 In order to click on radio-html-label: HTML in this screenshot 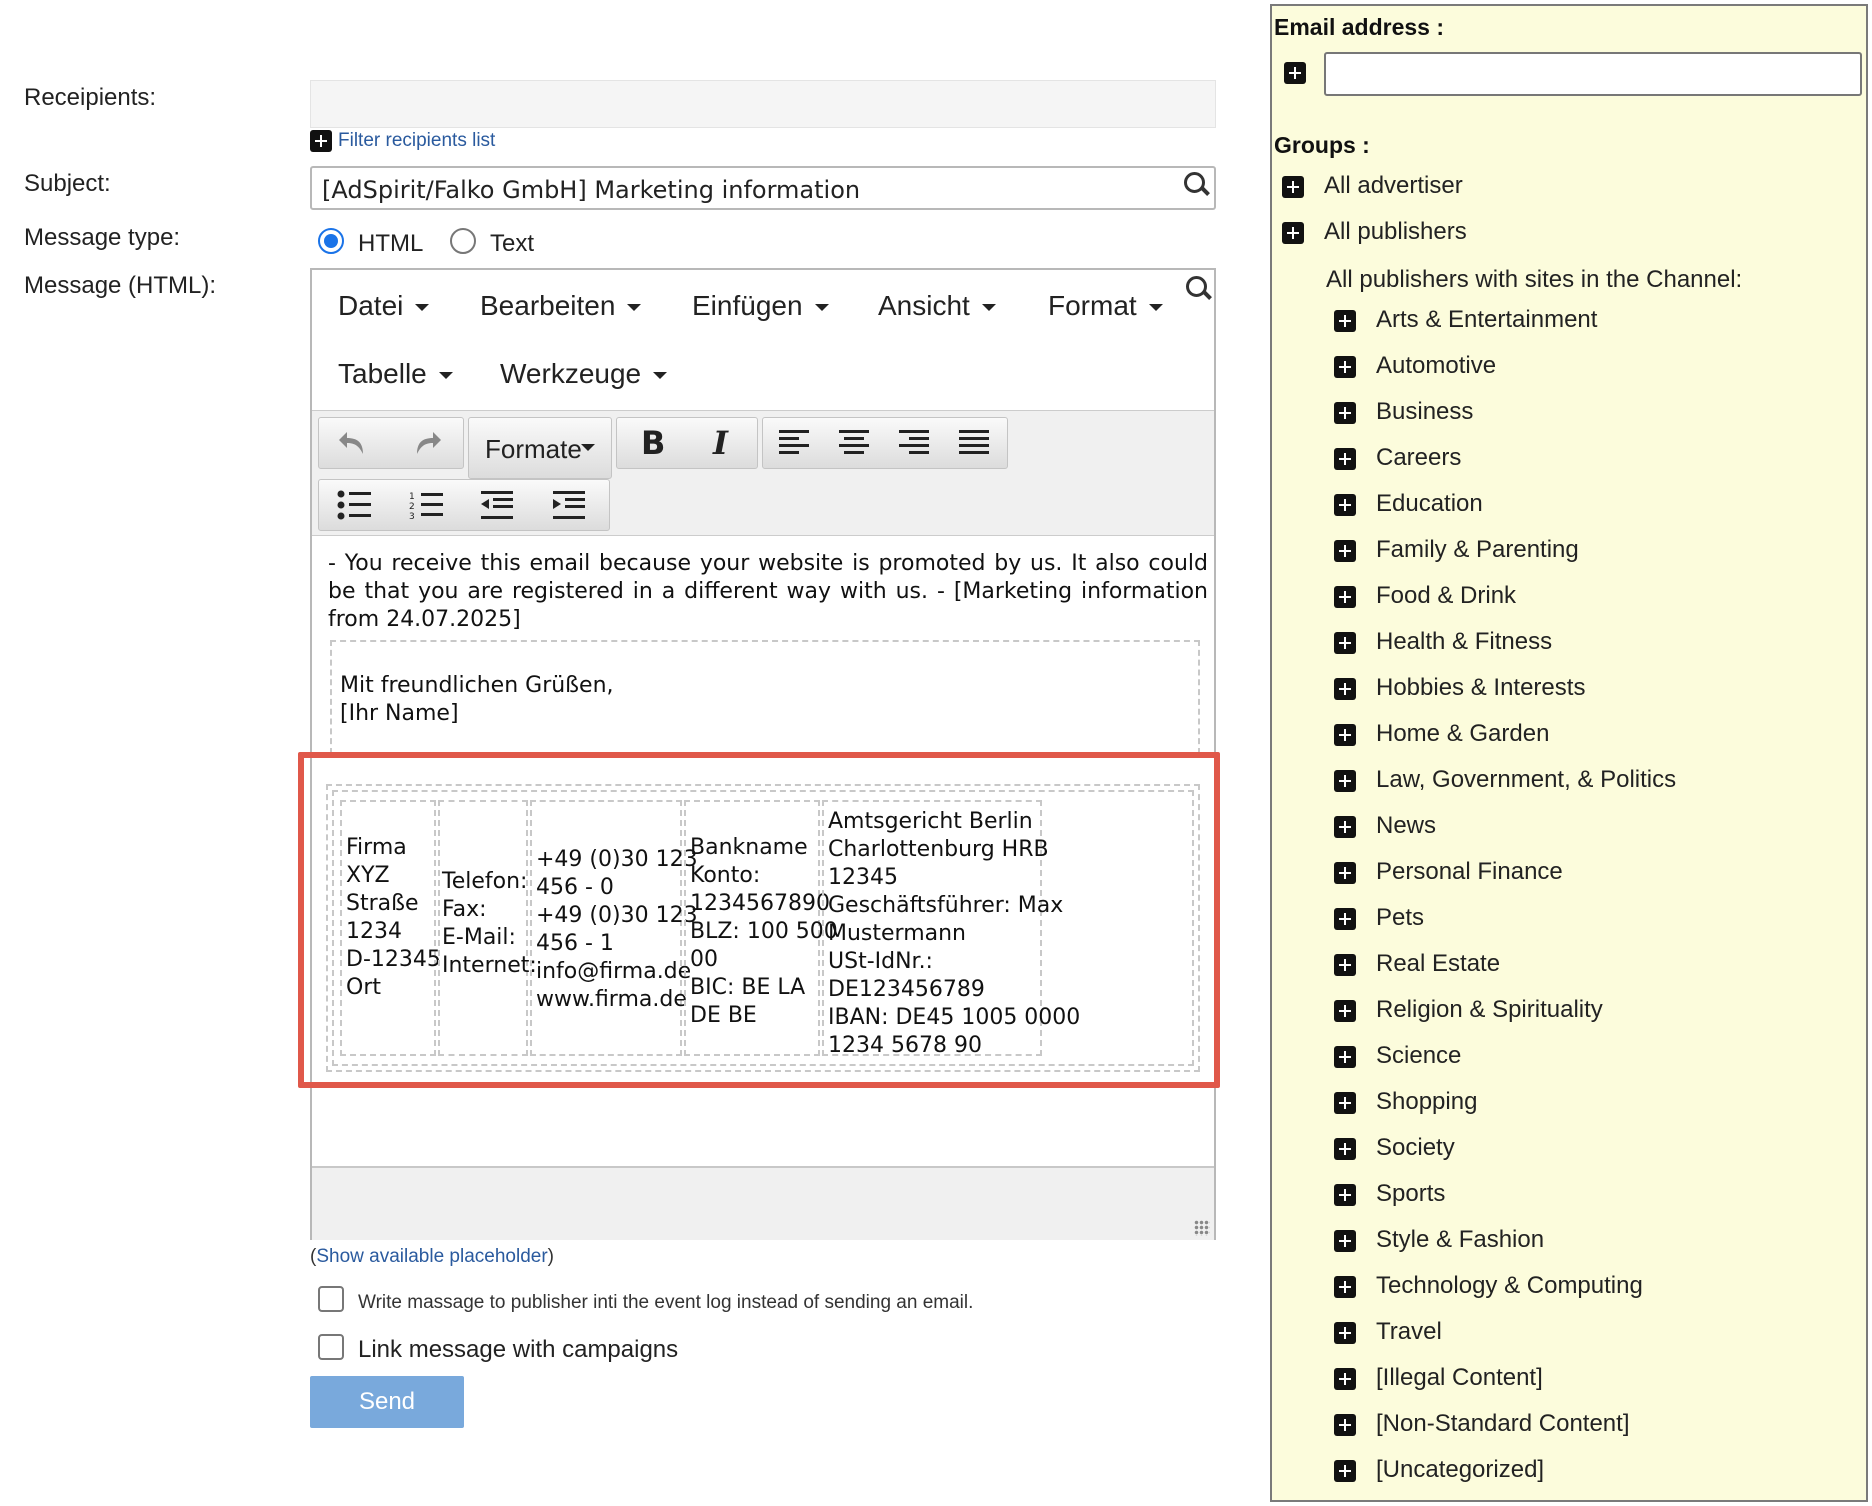, I will do `click(390, 244)`.